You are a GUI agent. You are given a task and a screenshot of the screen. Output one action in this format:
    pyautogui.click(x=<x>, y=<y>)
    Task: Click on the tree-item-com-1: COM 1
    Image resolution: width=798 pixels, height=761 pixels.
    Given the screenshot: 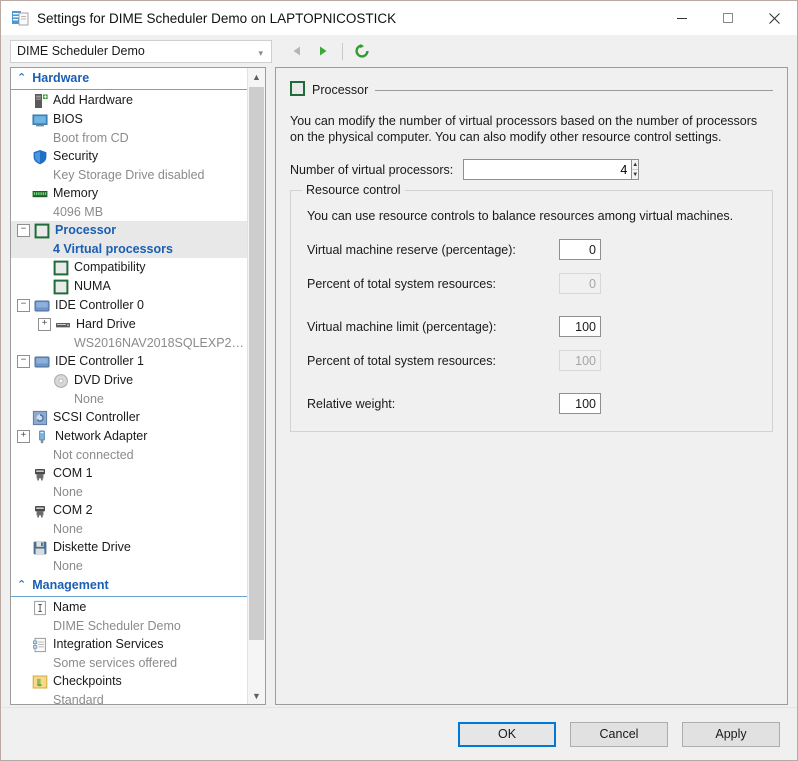 What is the action you would take?
    pyautogui.click(x=129, y=473)
    